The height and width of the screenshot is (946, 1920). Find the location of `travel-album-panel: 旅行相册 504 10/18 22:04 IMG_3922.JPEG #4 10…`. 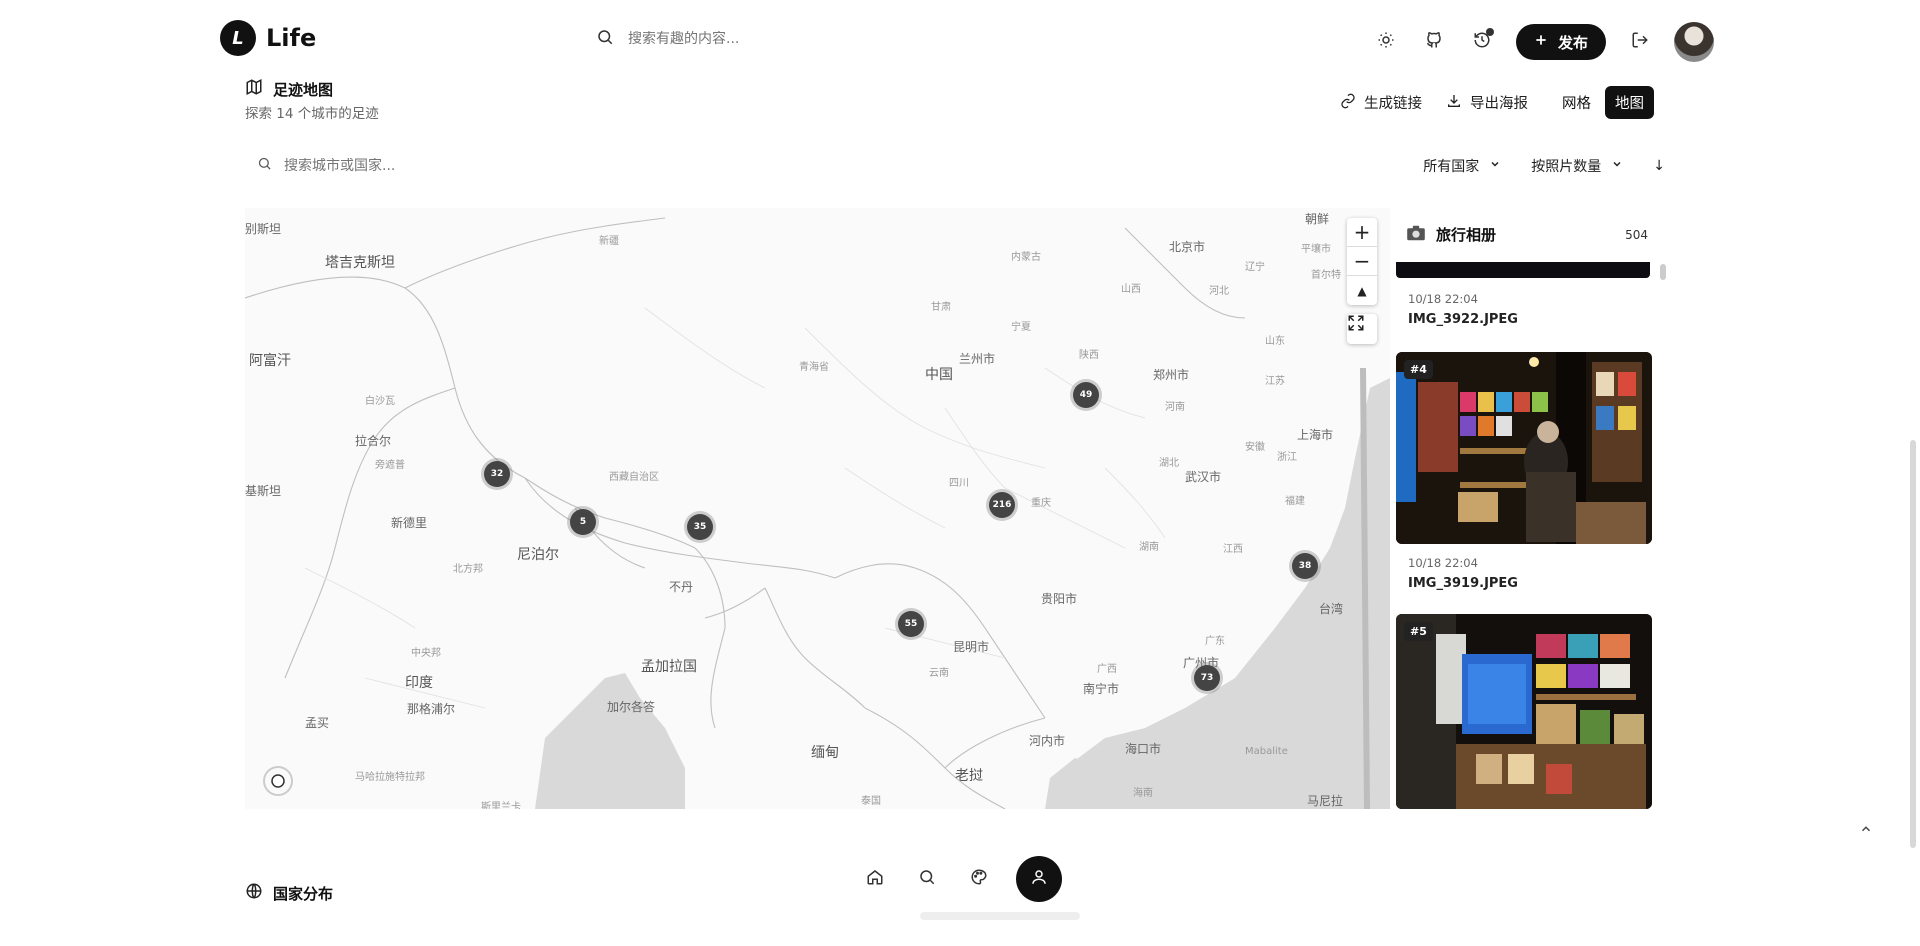

travel-album-panel: 旅行相册 504 10/18 22:04 IMG_3922.JPEG #4 10… is located at coordinates (1530, 508).